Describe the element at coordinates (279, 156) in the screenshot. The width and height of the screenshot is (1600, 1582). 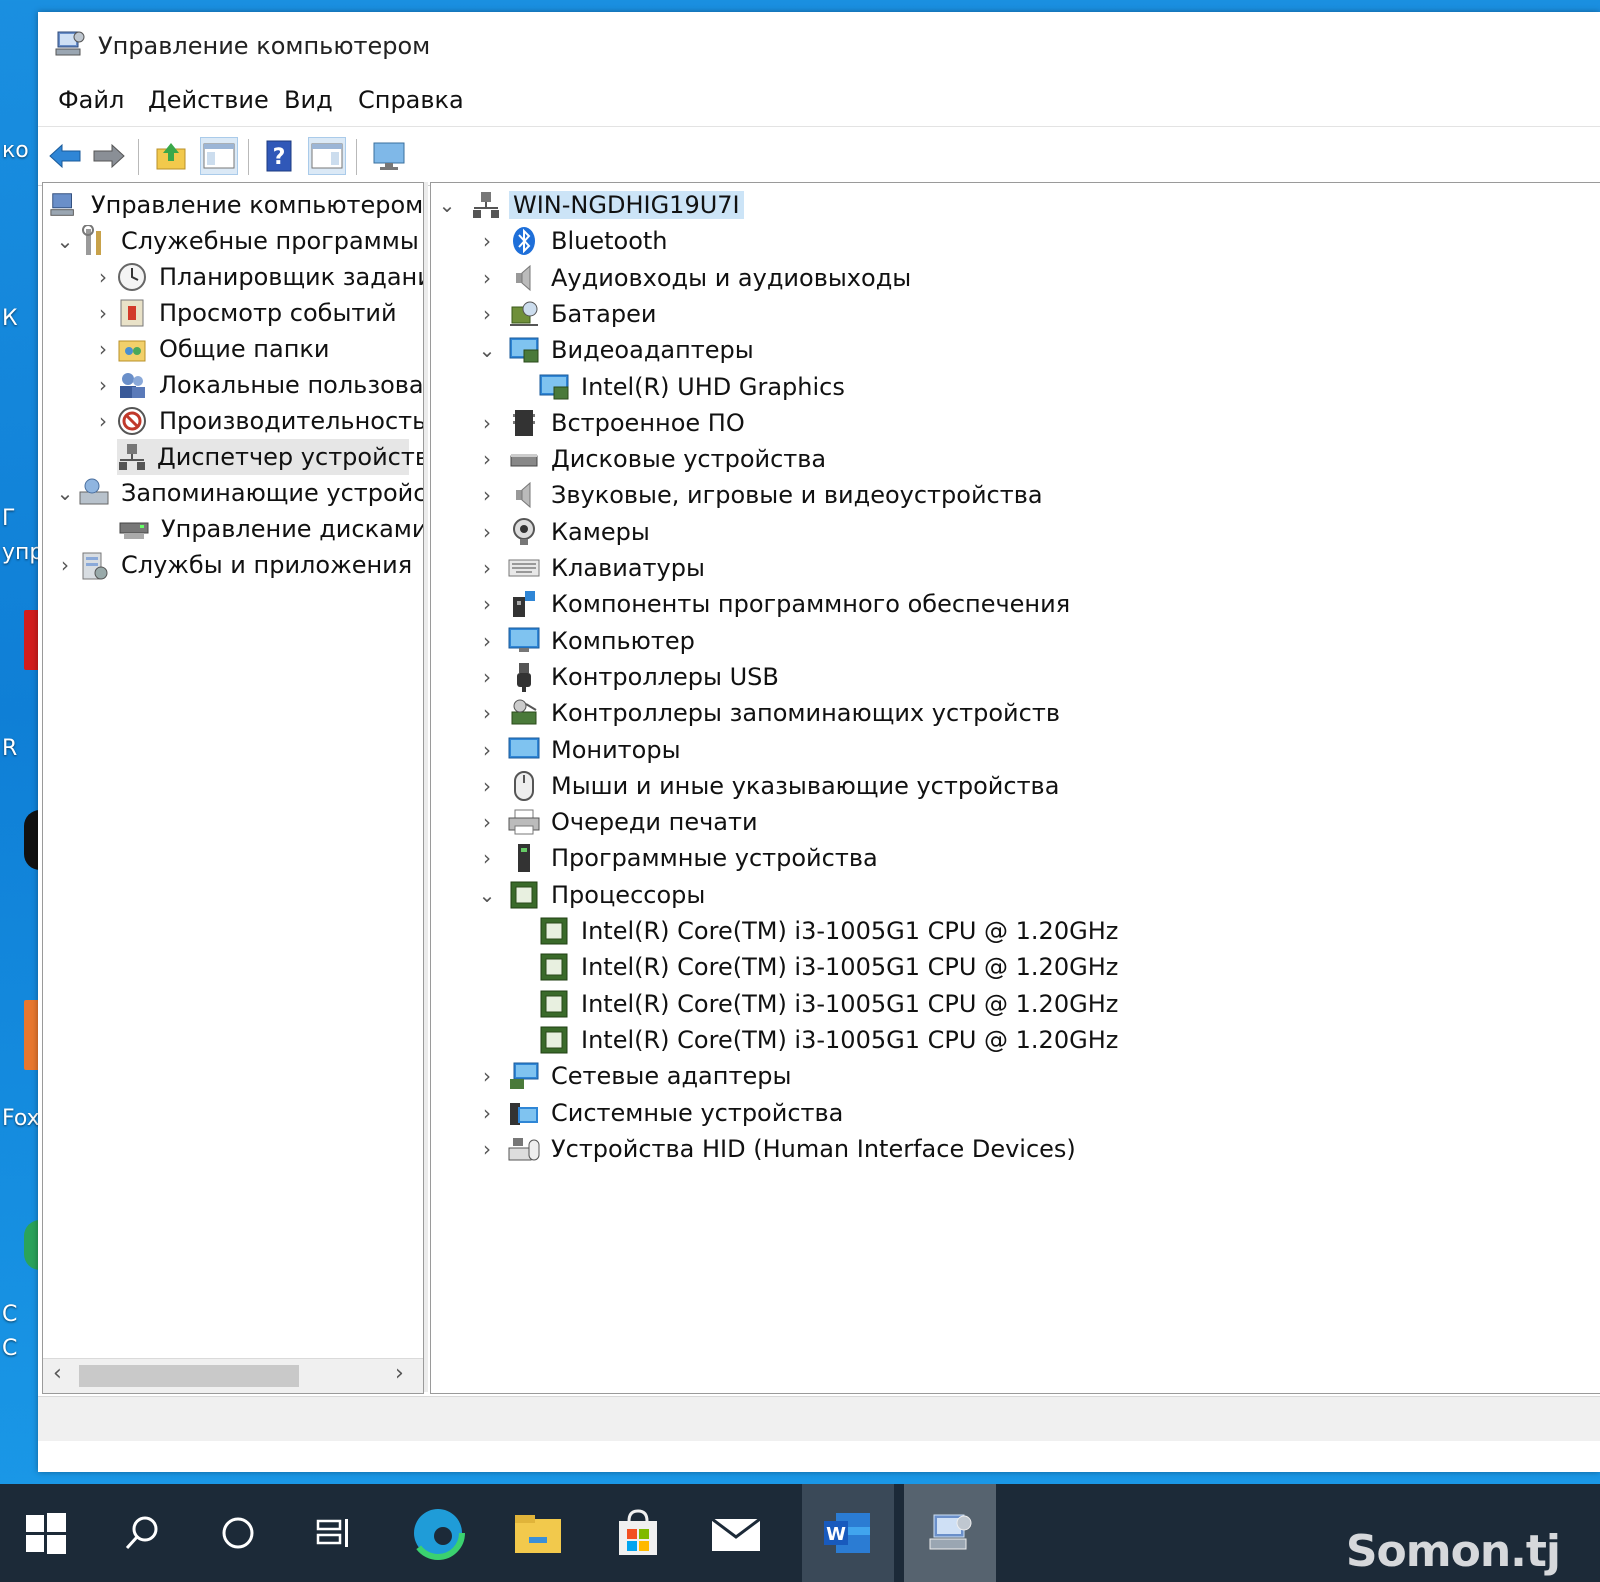
I see `help-icon: ?` at that location.